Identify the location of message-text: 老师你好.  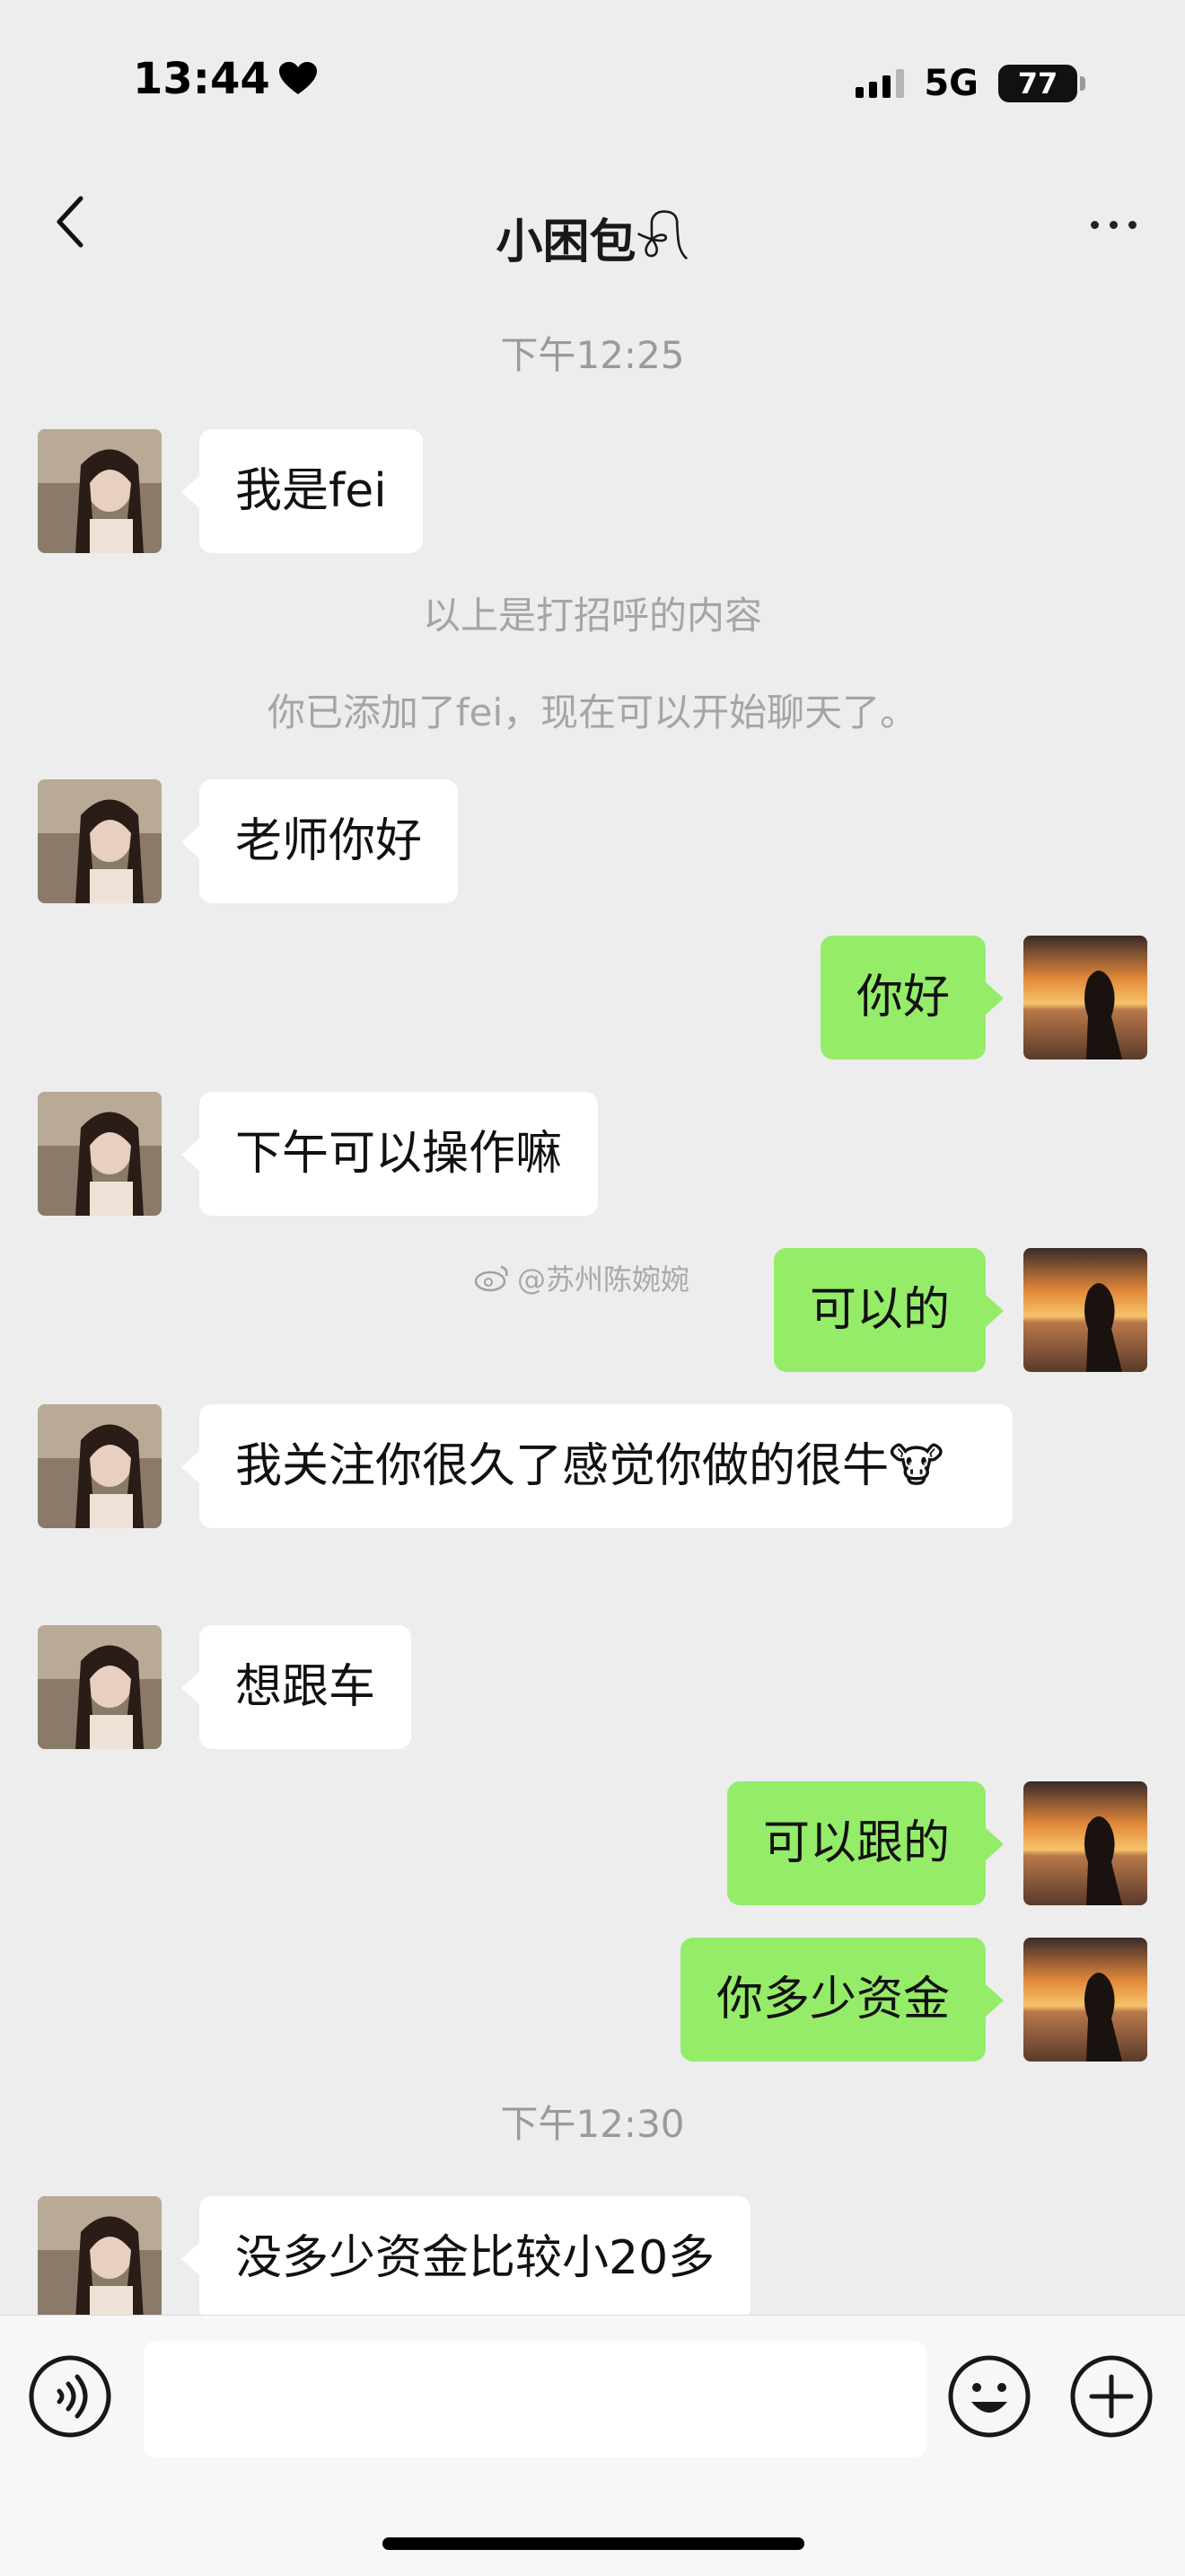
(329, 841).